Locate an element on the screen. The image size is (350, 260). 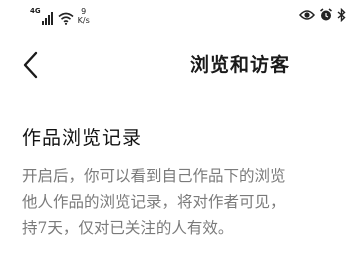
network-speed-unit: K/s is located at coordinates (83, 20).